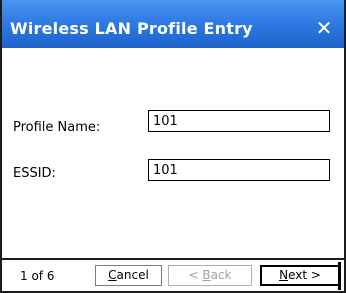 This screenshot has height=293, width=346. I want to click on cancel-label-rest: ancel, so click(132, 275).